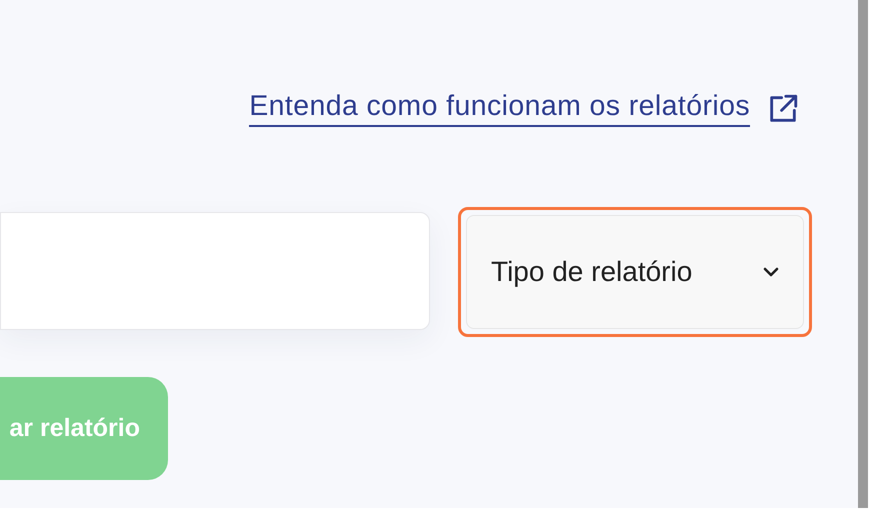 The height and width of the screenshot is (512, 890). What do you see at coordinates (215, 271) in the screenshot?
I see `search-field` at bounding box center [215, 271].